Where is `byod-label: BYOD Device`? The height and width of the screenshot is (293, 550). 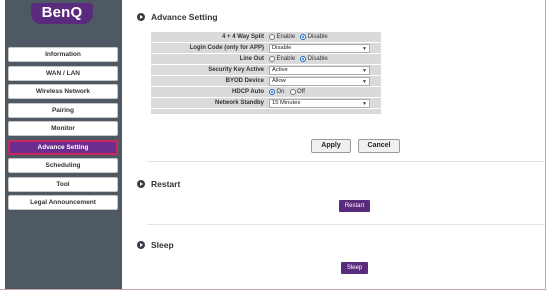 byod-label: BYOD Device is located at coordinates (244, 81).